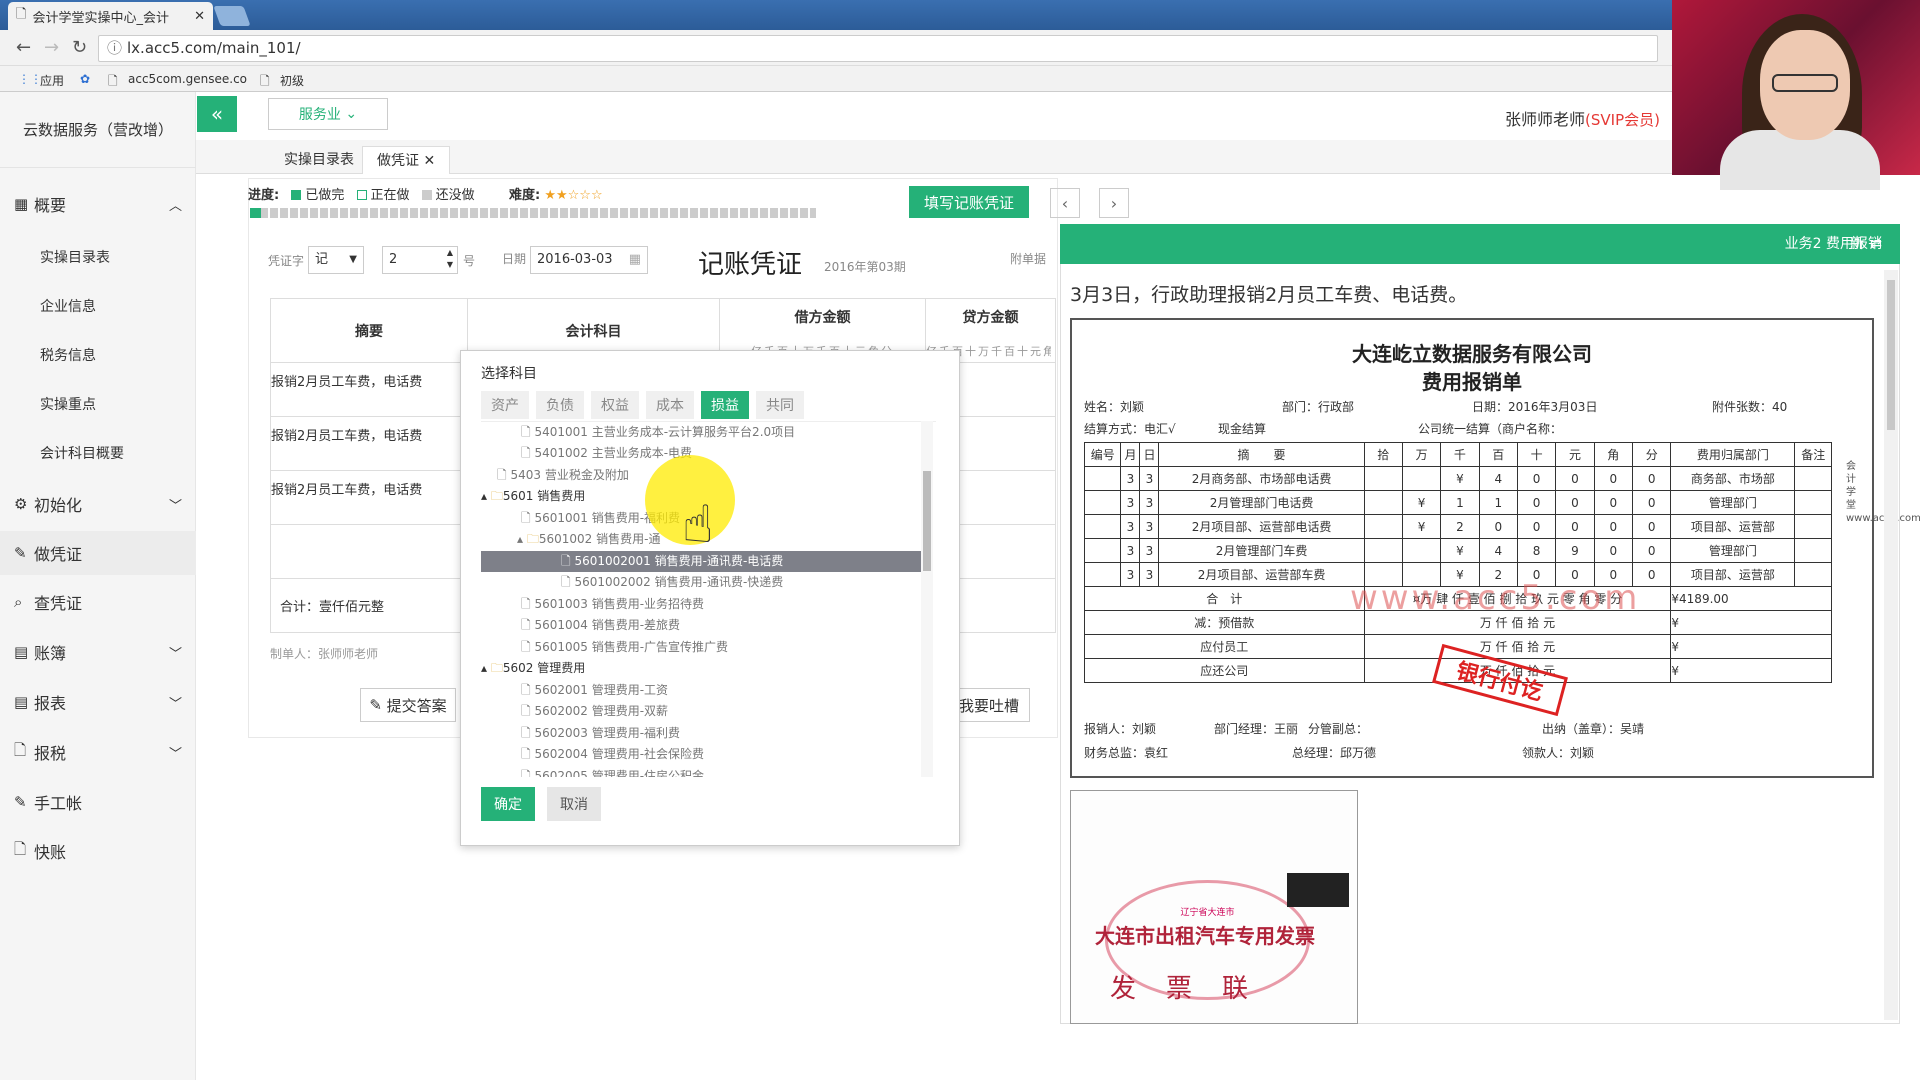 The height and width of the screenshot is (1080, 1920). What do you see at coordinates (927, 599) in the screenshot?
I see `tree-scrollbar` at bounding box center [927, 599].